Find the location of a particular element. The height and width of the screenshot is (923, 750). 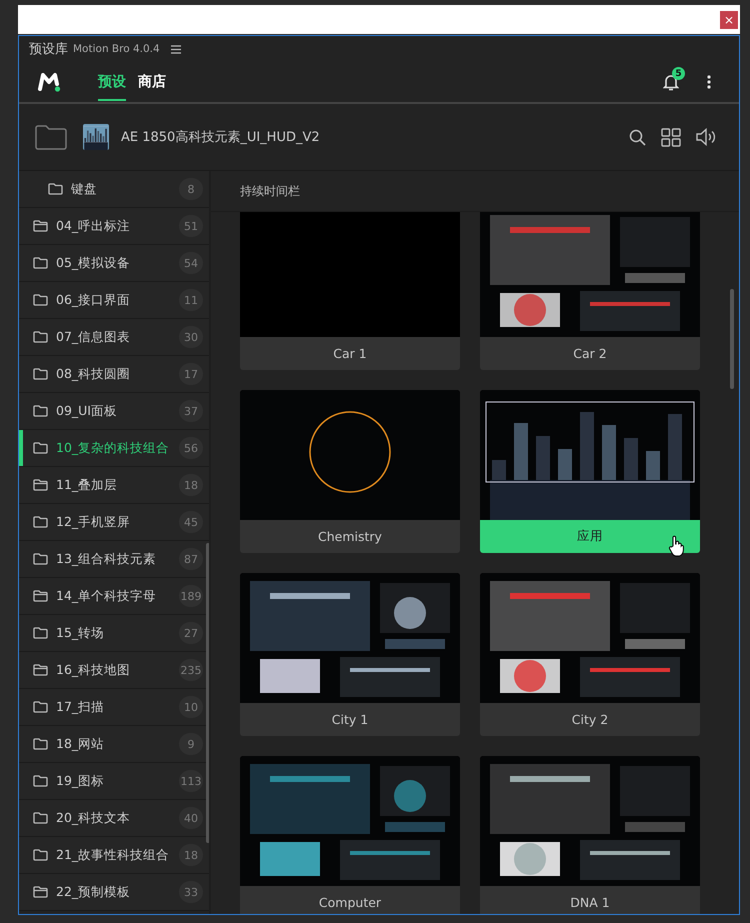

count-badge: 27 is located at coordinates (191, 633).